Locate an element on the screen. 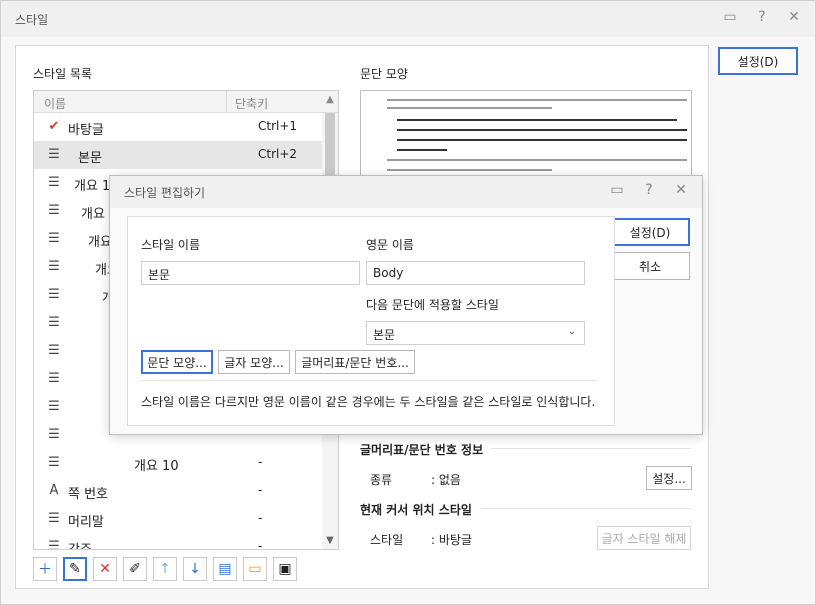 The height and width of the screenshot is (605, 816). list-item-name: 본문 is located at coordinates (90, 158).